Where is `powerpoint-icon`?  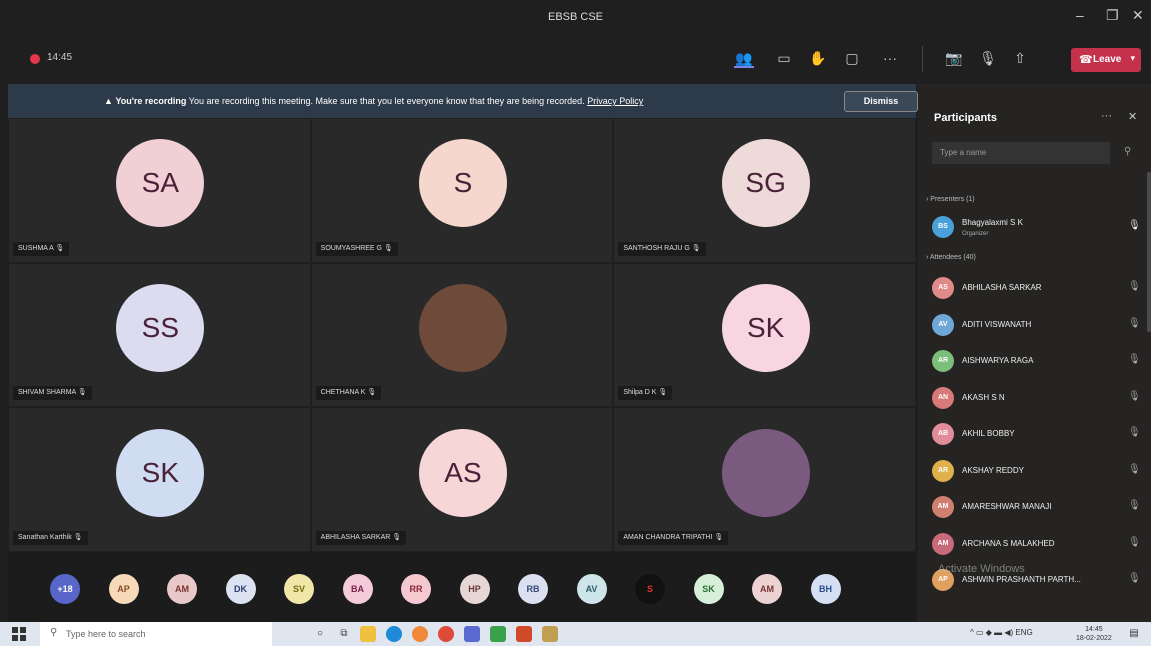 powerpoint-icon is located at coordinates (524, 634).